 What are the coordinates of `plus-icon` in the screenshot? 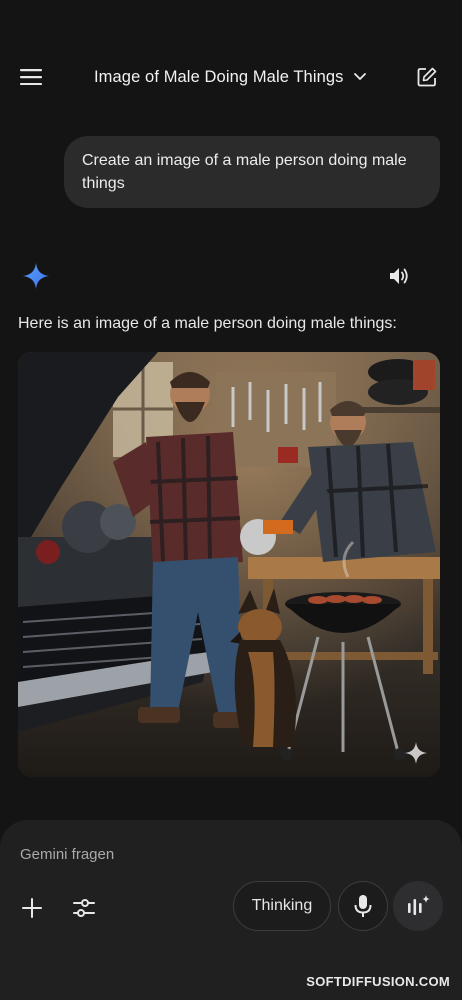 It's located at (32, 908).